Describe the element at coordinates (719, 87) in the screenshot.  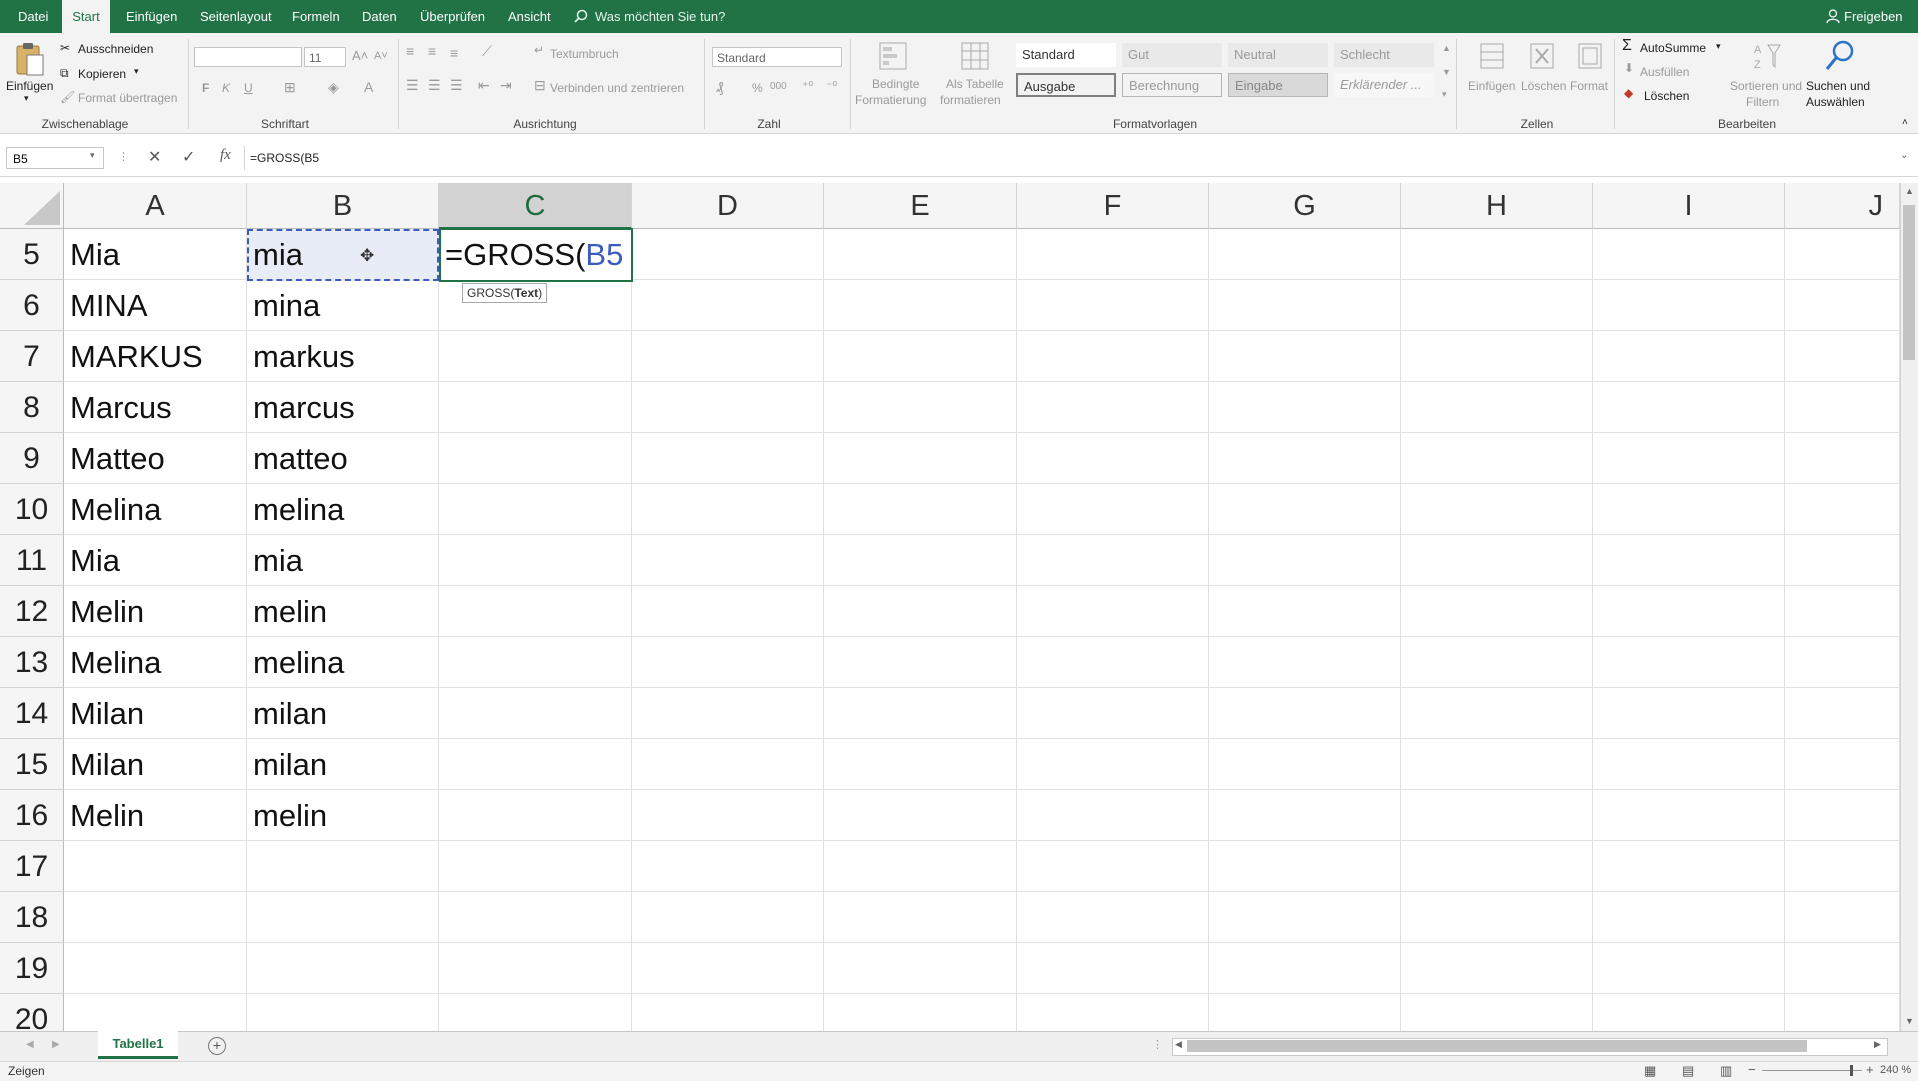
I see `currency-icon: ₰` at that location.